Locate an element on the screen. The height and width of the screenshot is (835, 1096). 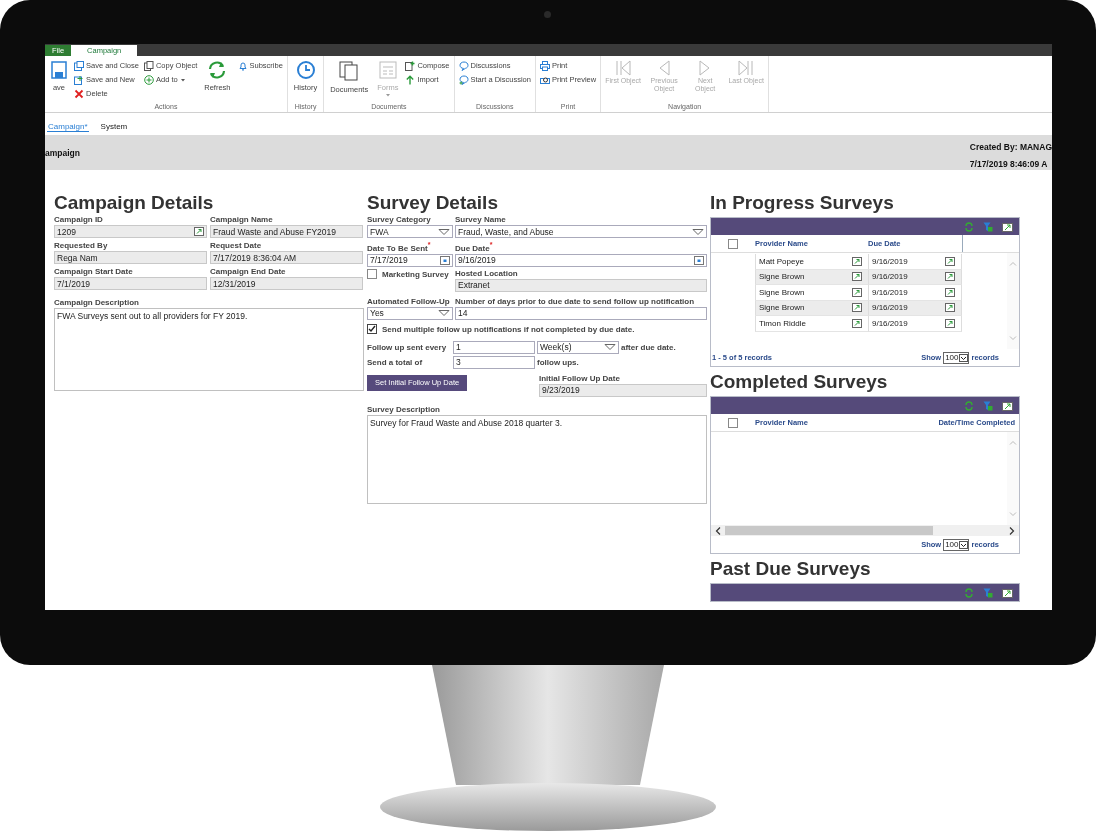
field-label: Due Date$^{*}$ is located at coordinates (474, 247).